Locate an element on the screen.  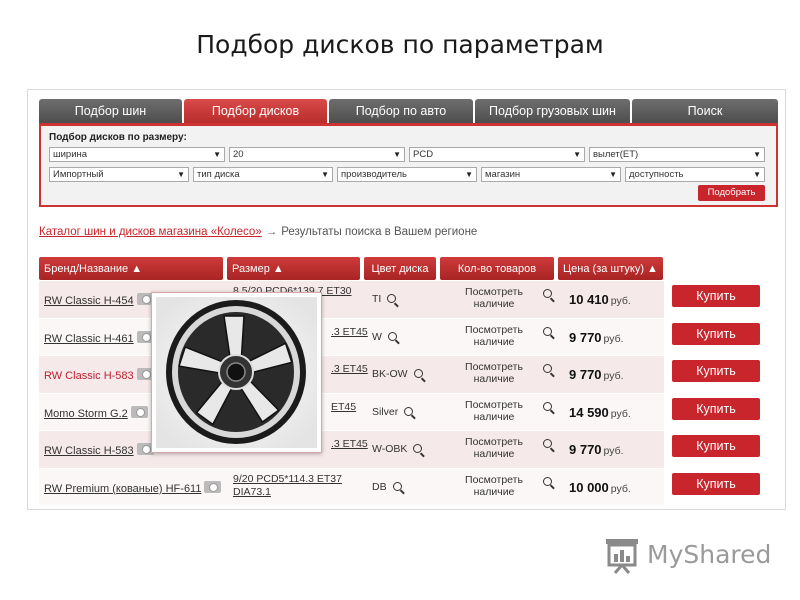
origin-select: Импортный ▼ is located at coordinates (119, 174).